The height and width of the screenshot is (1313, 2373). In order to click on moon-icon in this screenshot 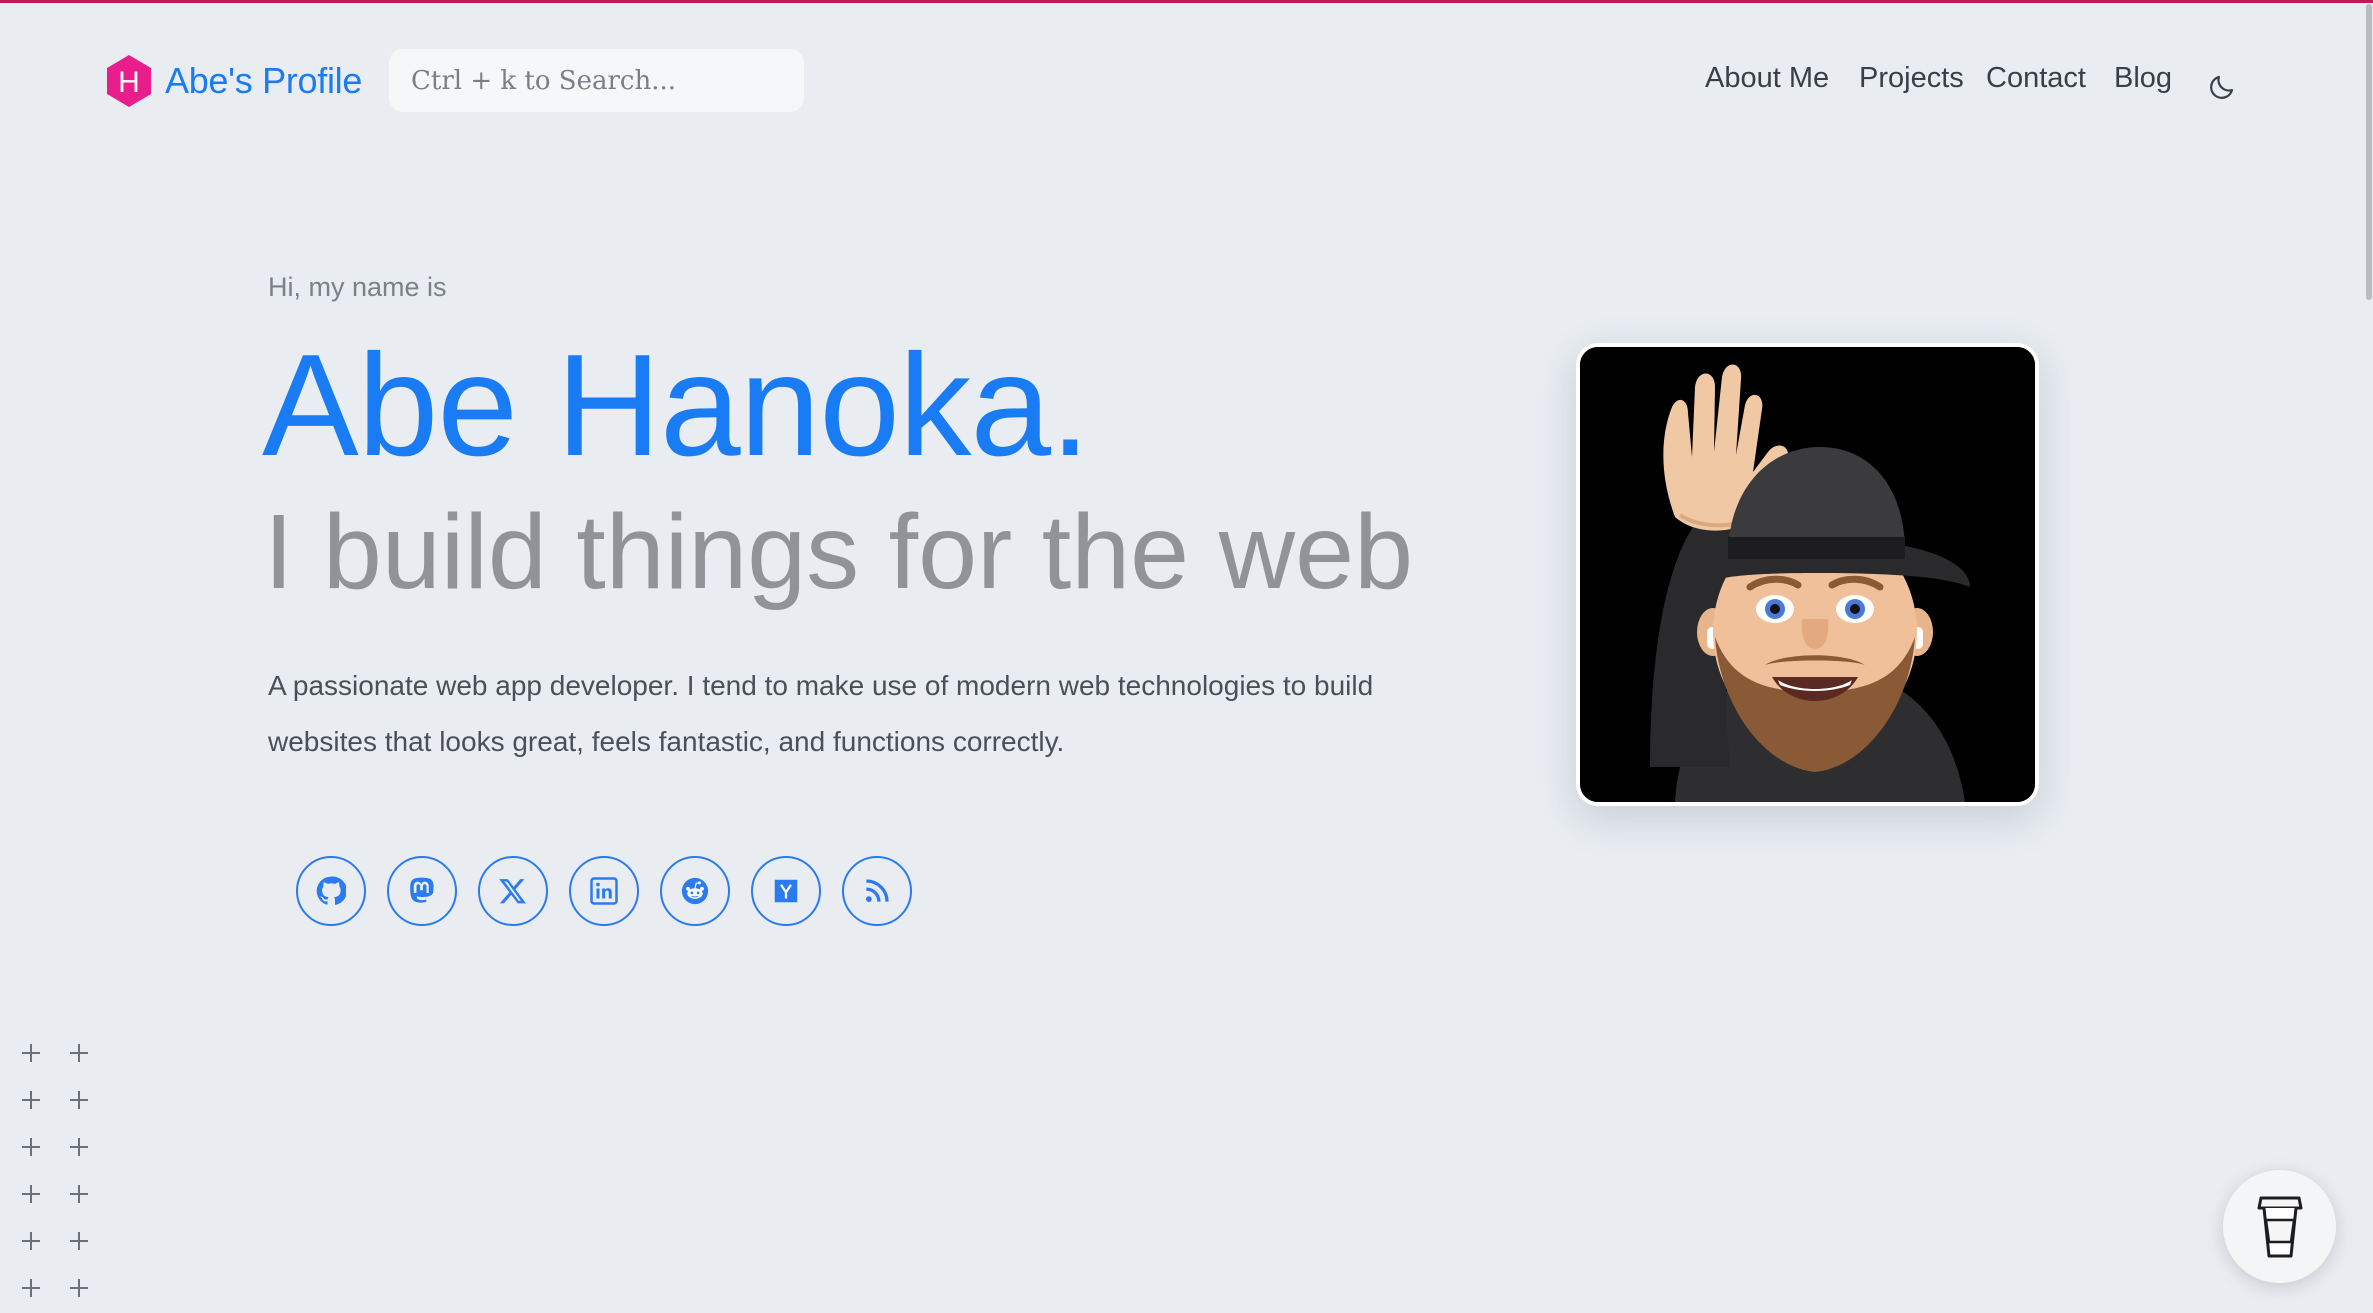, I will do `click(2222, 87)`.